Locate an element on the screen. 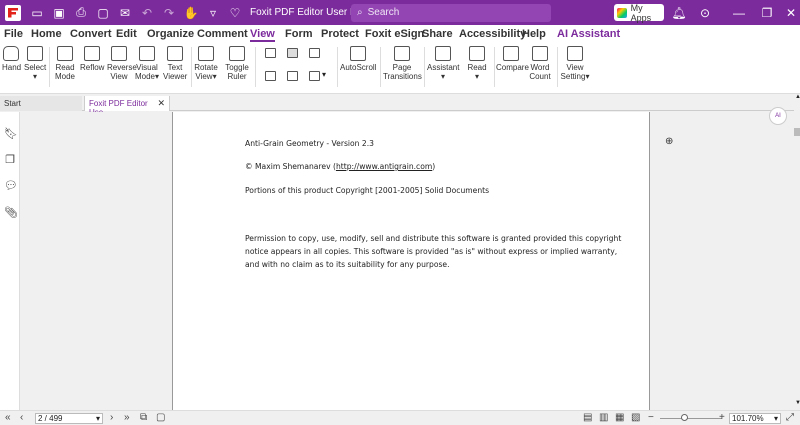  first-page-icon: « is located at coordinates (8, 417).